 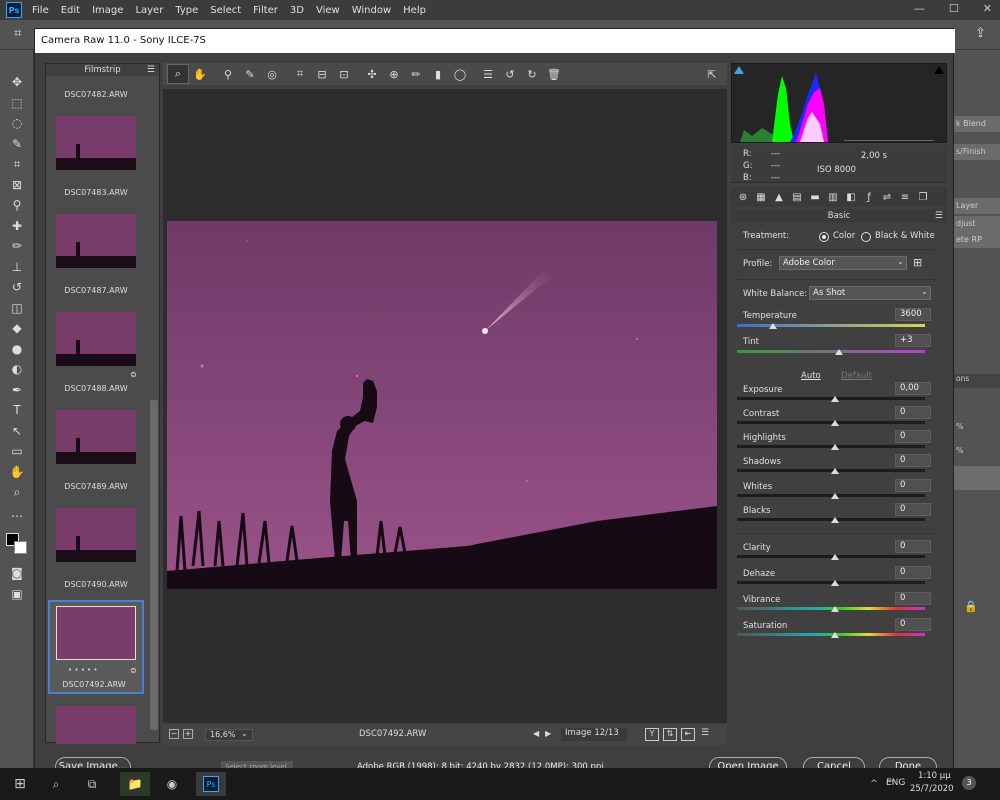 I want to click on rotate-right-icon: ↻, so click(x=532, y=74).